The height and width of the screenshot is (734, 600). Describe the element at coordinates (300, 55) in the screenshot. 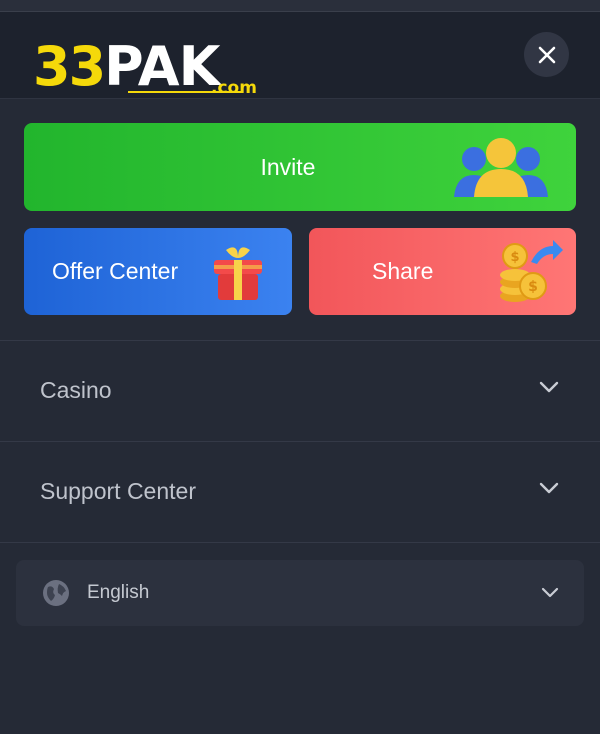

I see `header: 33PAK .com` at that location.